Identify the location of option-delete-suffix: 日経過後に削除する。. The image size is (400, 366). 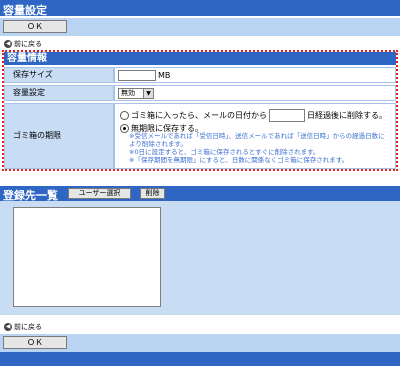
(347, 115).